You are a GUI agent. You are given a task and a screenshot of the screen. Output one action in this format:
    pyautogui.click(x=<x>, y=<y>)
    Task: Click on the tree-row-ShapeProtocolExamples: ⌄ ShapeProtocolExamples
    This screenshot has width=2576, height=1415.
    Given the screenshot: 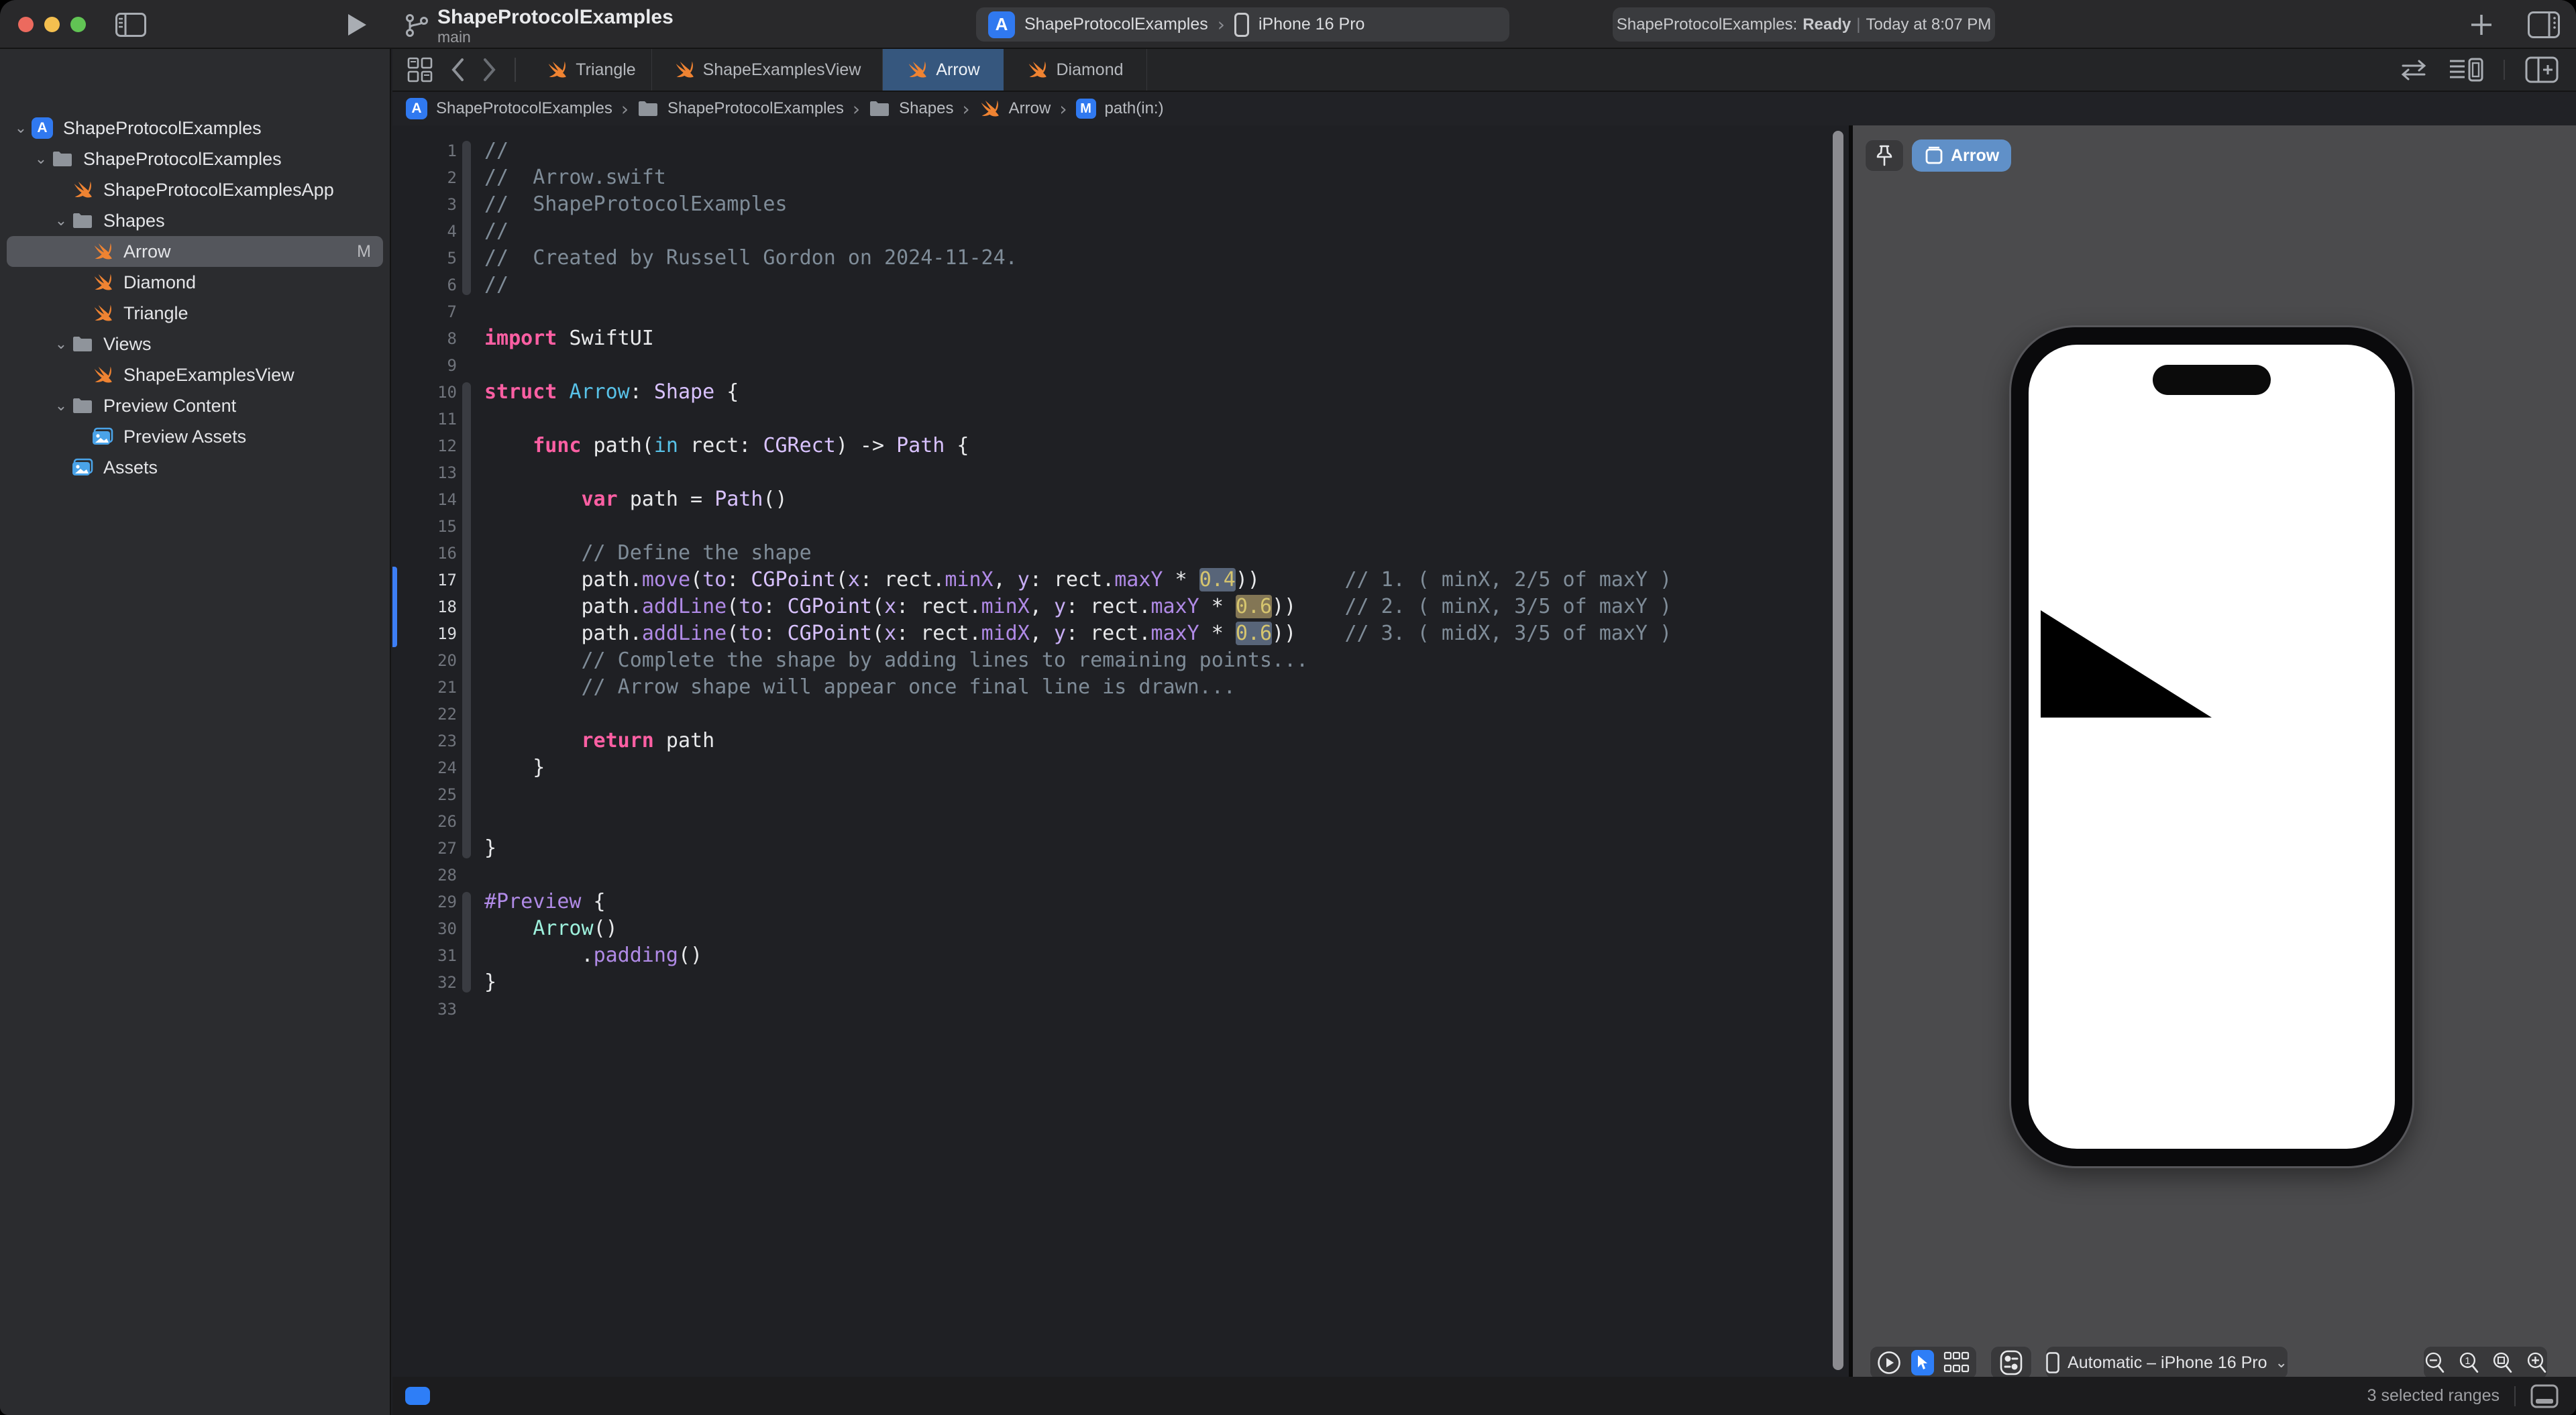 What is the action you would take?
    pyautogui.click(x=195, y=159)
    